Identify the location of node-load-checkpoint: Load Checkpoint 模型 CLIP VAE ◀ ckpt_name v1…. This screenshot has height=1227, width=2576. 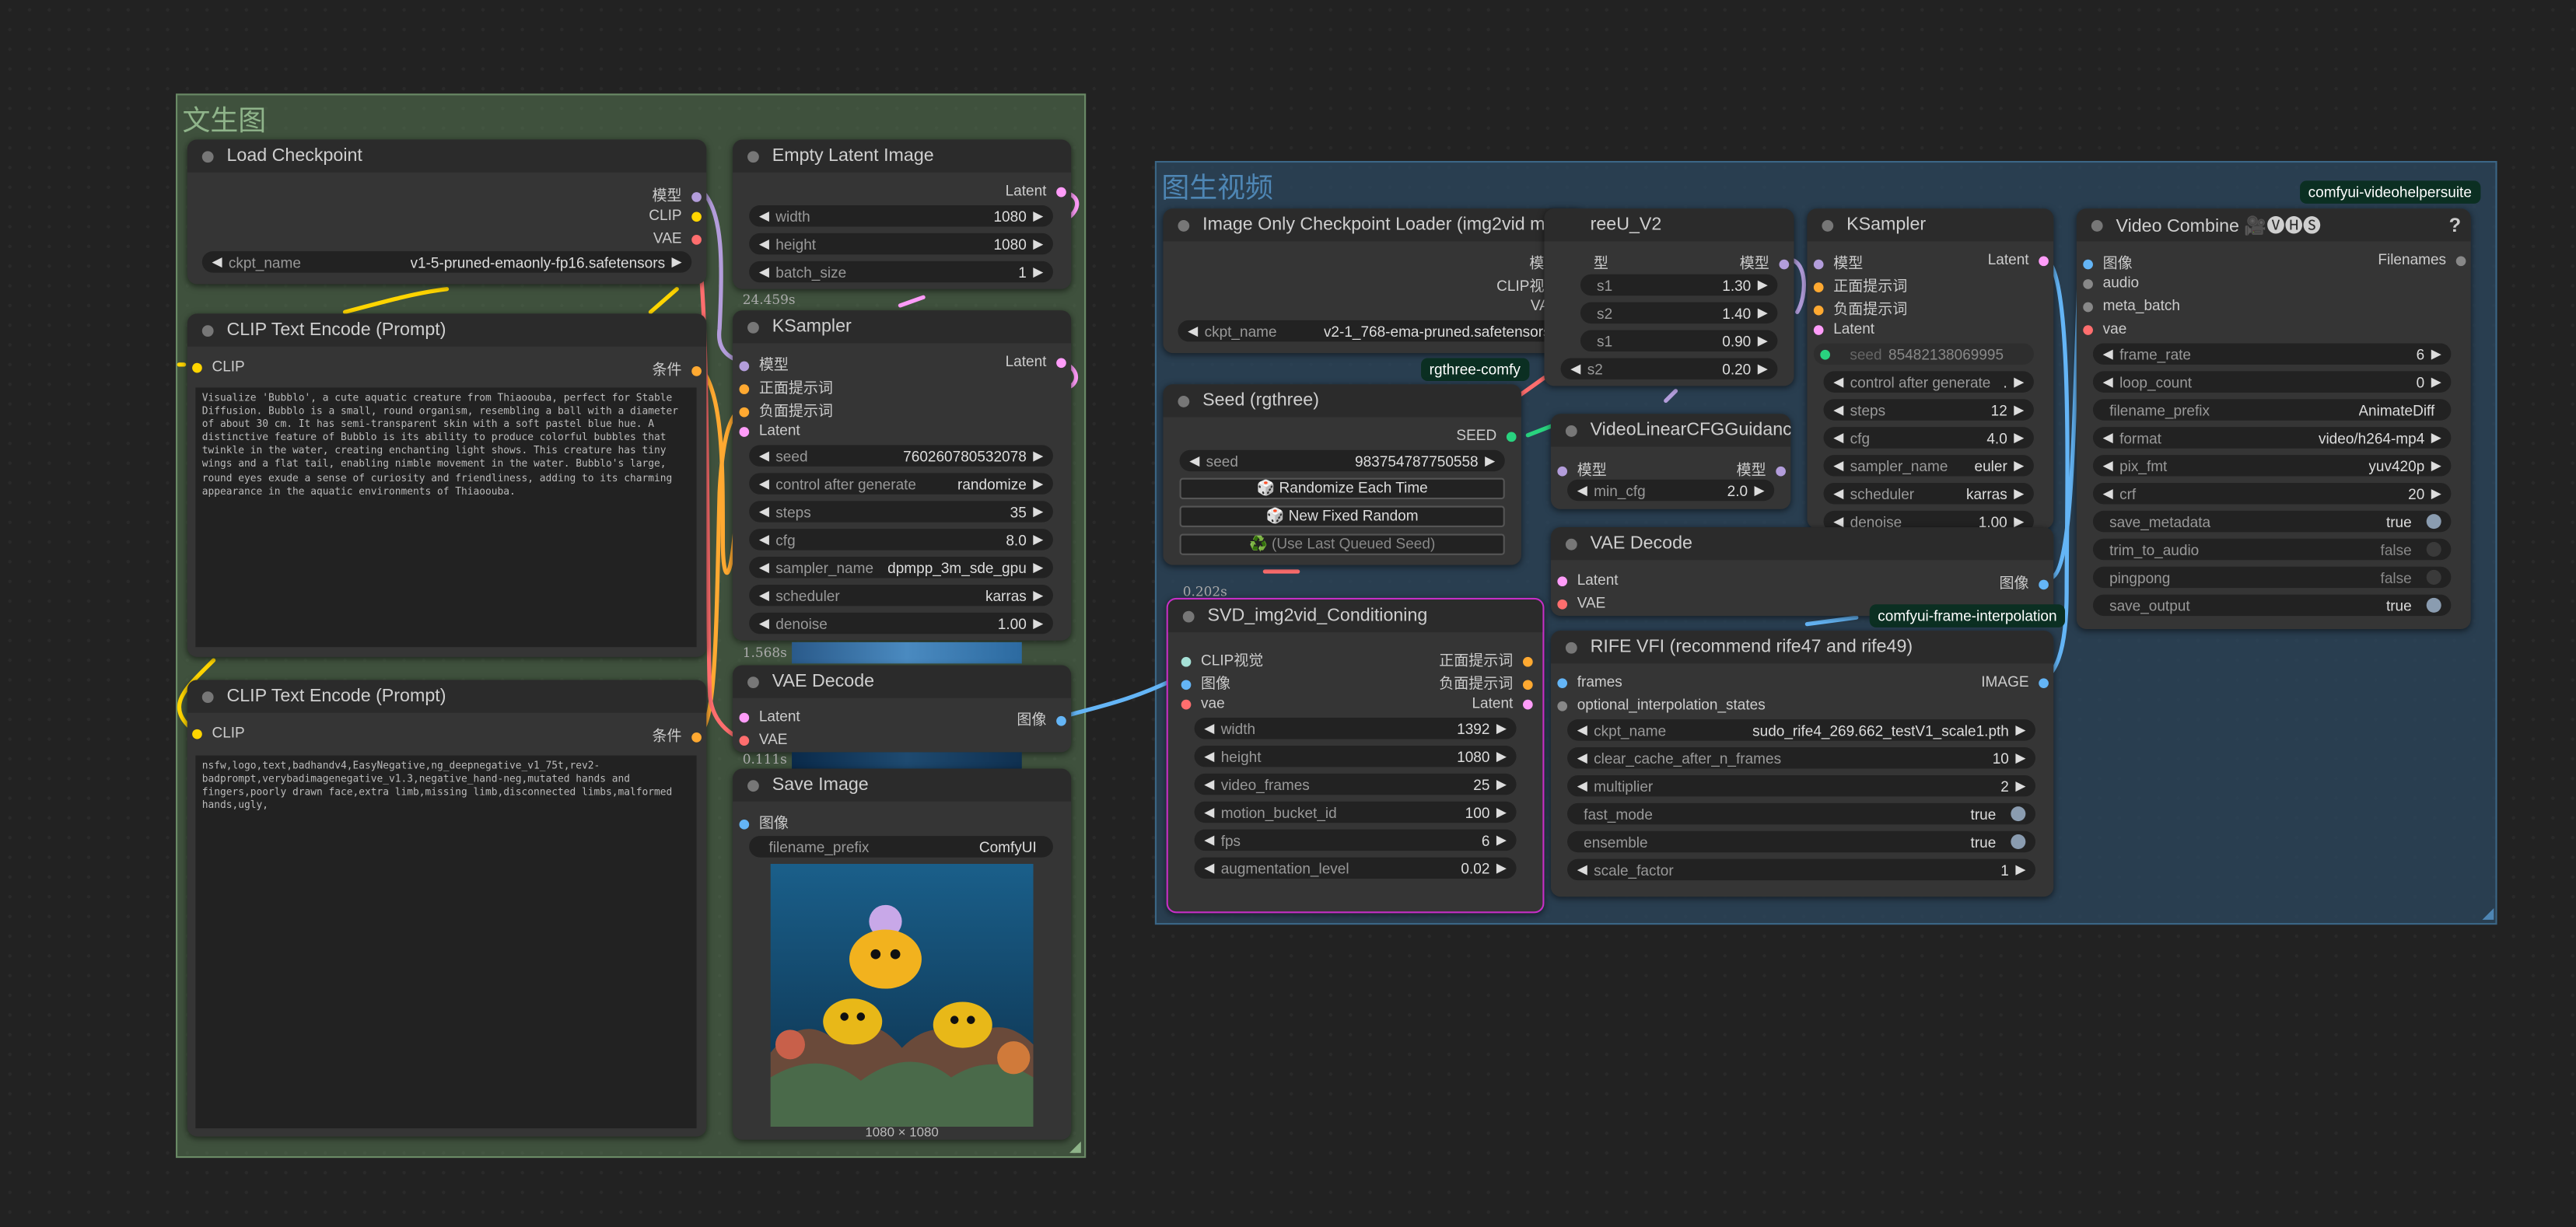
(447, 212).